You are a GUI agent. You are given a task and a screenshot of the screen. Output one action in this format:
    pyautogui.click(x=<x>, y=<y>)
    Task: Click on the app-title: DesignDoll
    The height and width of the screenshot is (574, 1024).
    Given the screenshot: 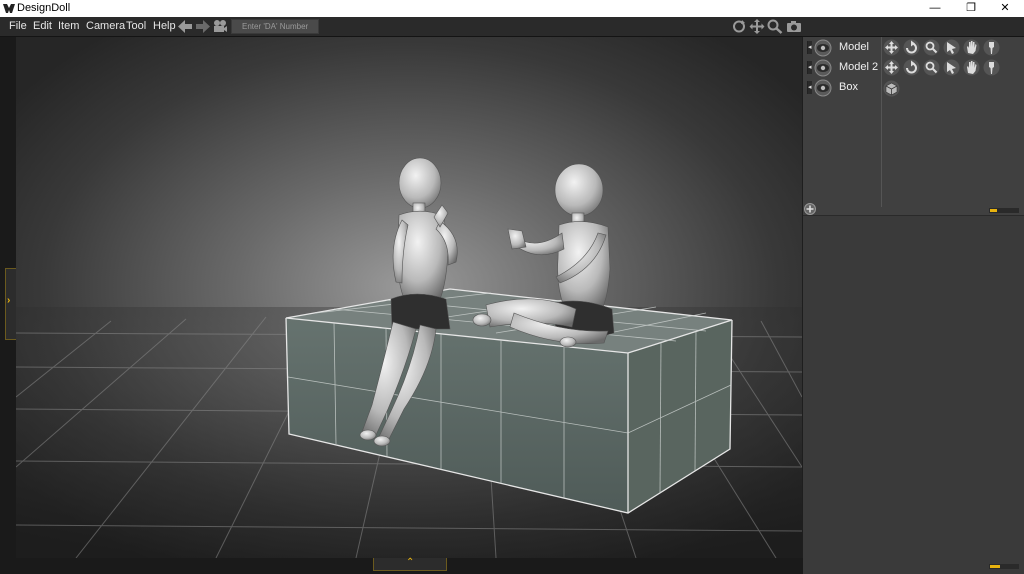 What is the action you would take?
    pyautogui.click(x=44, y=8)
    